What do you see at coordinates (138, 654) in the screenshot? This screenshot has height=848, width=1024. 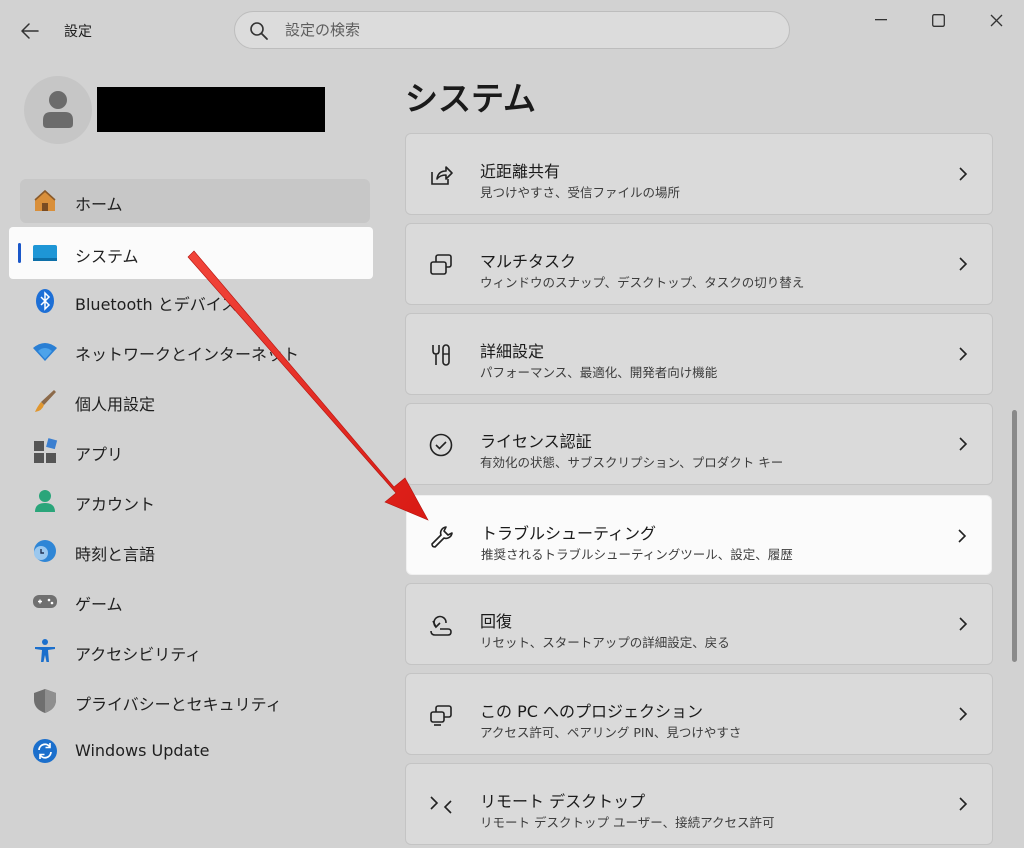 I see `sidebar-item-label: アクセシビリティ` at bounding box center [138, 654].